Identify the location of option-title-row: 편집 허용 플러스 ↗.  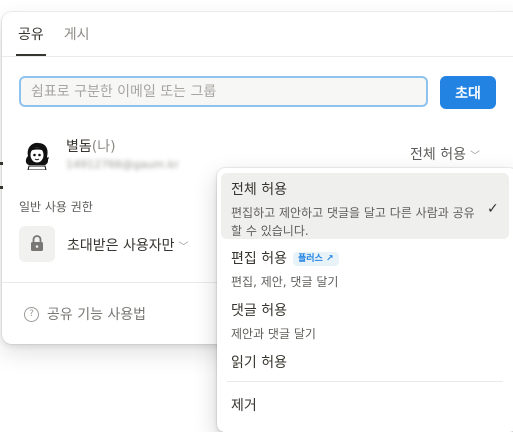
(285, 258).